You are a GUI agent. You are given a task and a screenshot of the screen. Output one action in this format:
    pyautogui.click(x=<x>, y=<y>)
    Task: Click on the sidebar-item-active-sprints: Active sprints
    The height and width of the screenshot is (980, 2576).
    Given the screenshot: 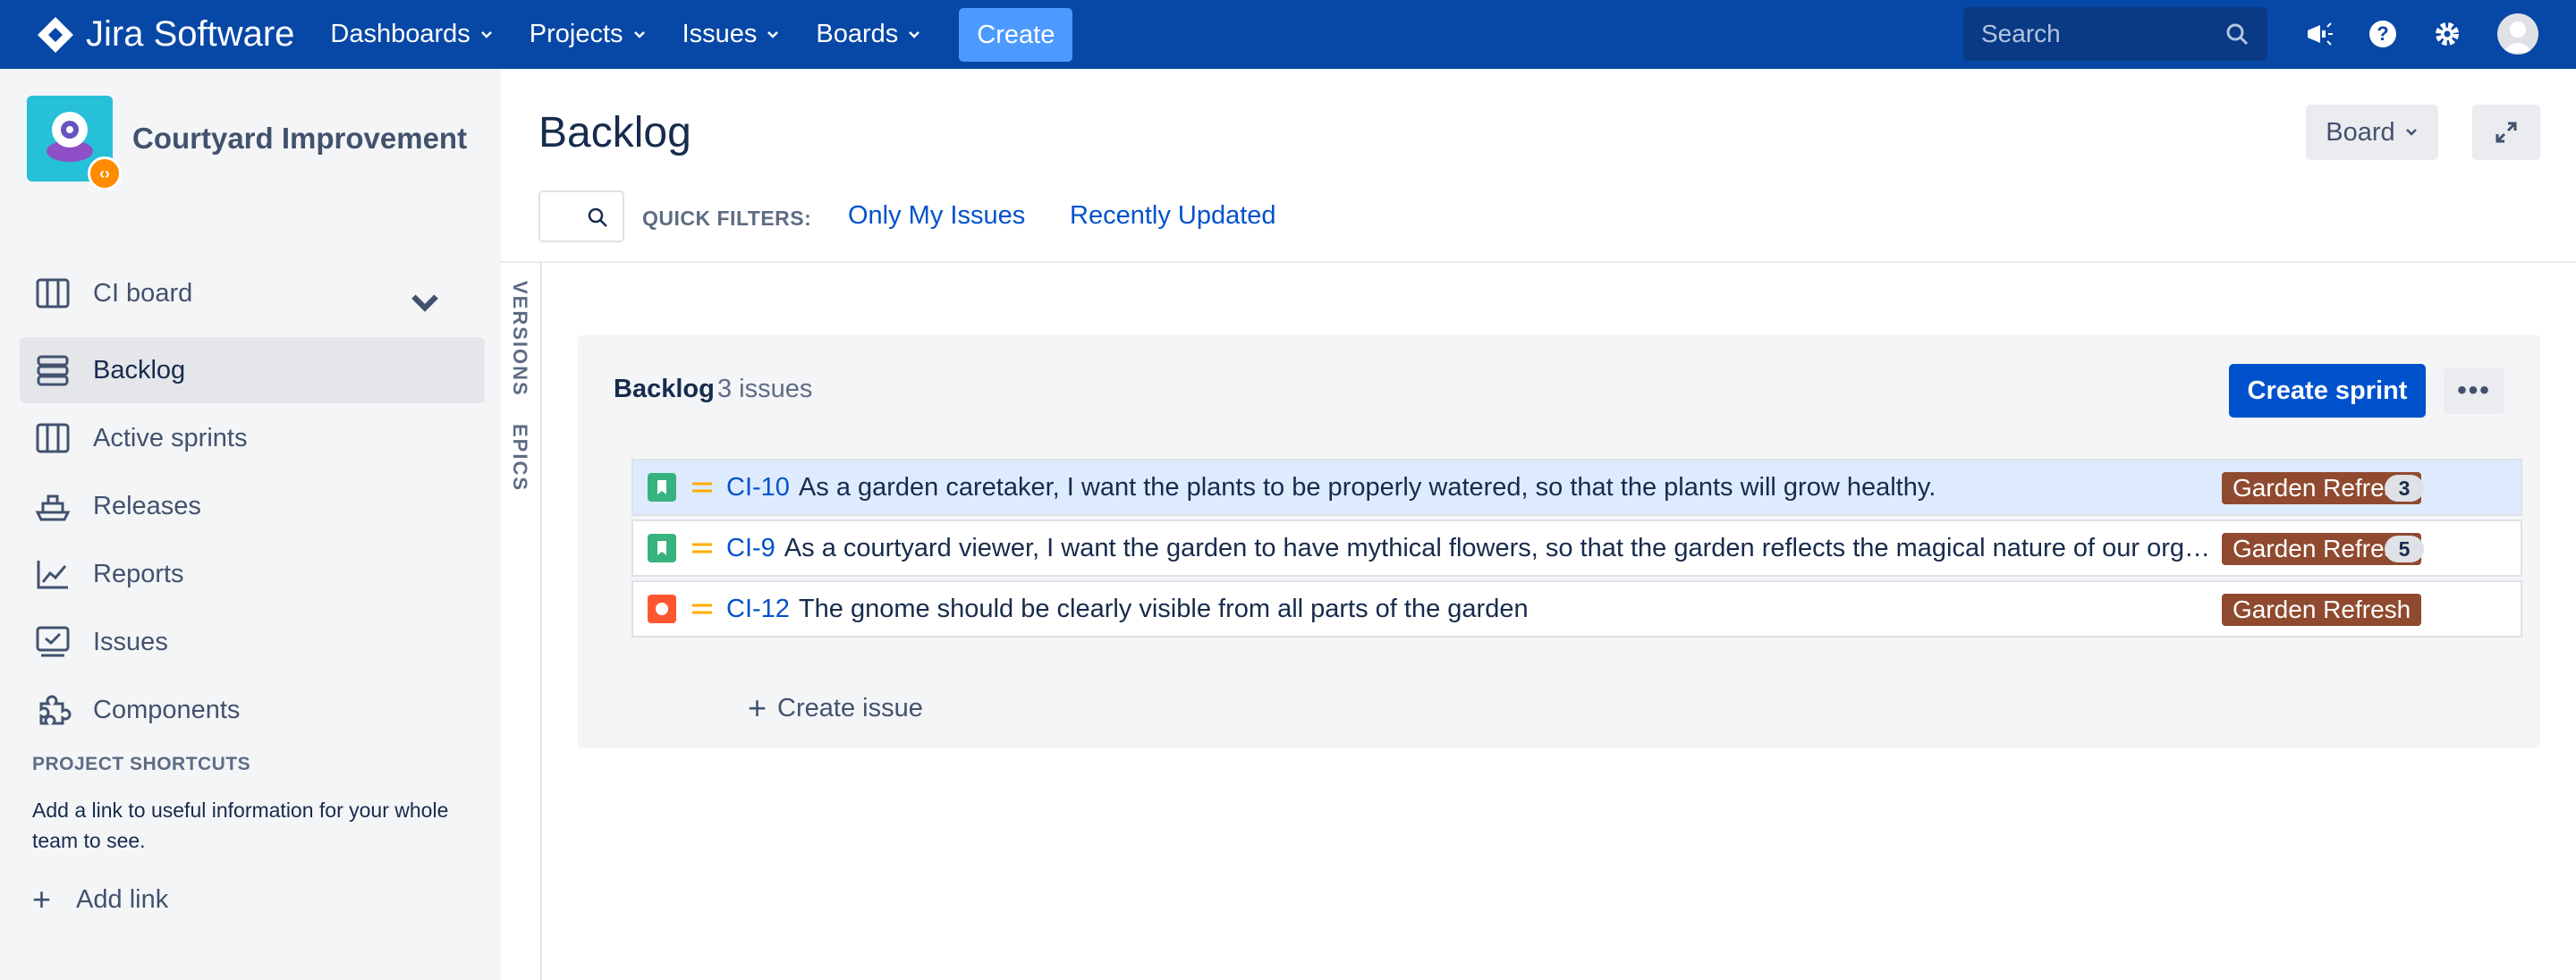 What is the action you would take?
    pyautogui.click(x=252, y=438)
    